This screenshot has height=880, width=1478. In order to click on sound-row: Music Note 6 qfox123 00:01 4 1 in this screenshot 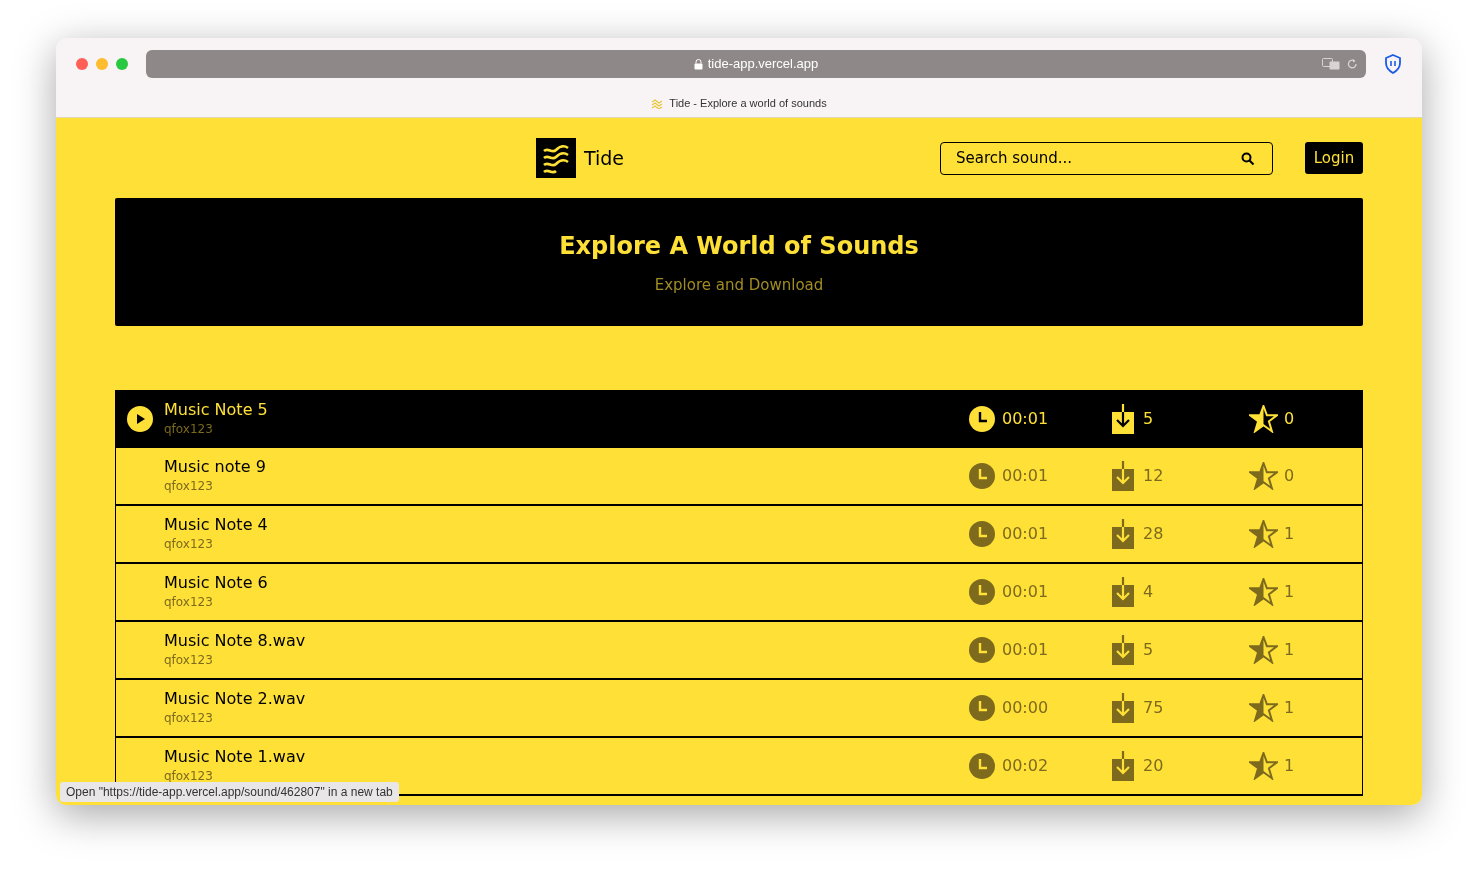, I will do `click(739, 593)`.